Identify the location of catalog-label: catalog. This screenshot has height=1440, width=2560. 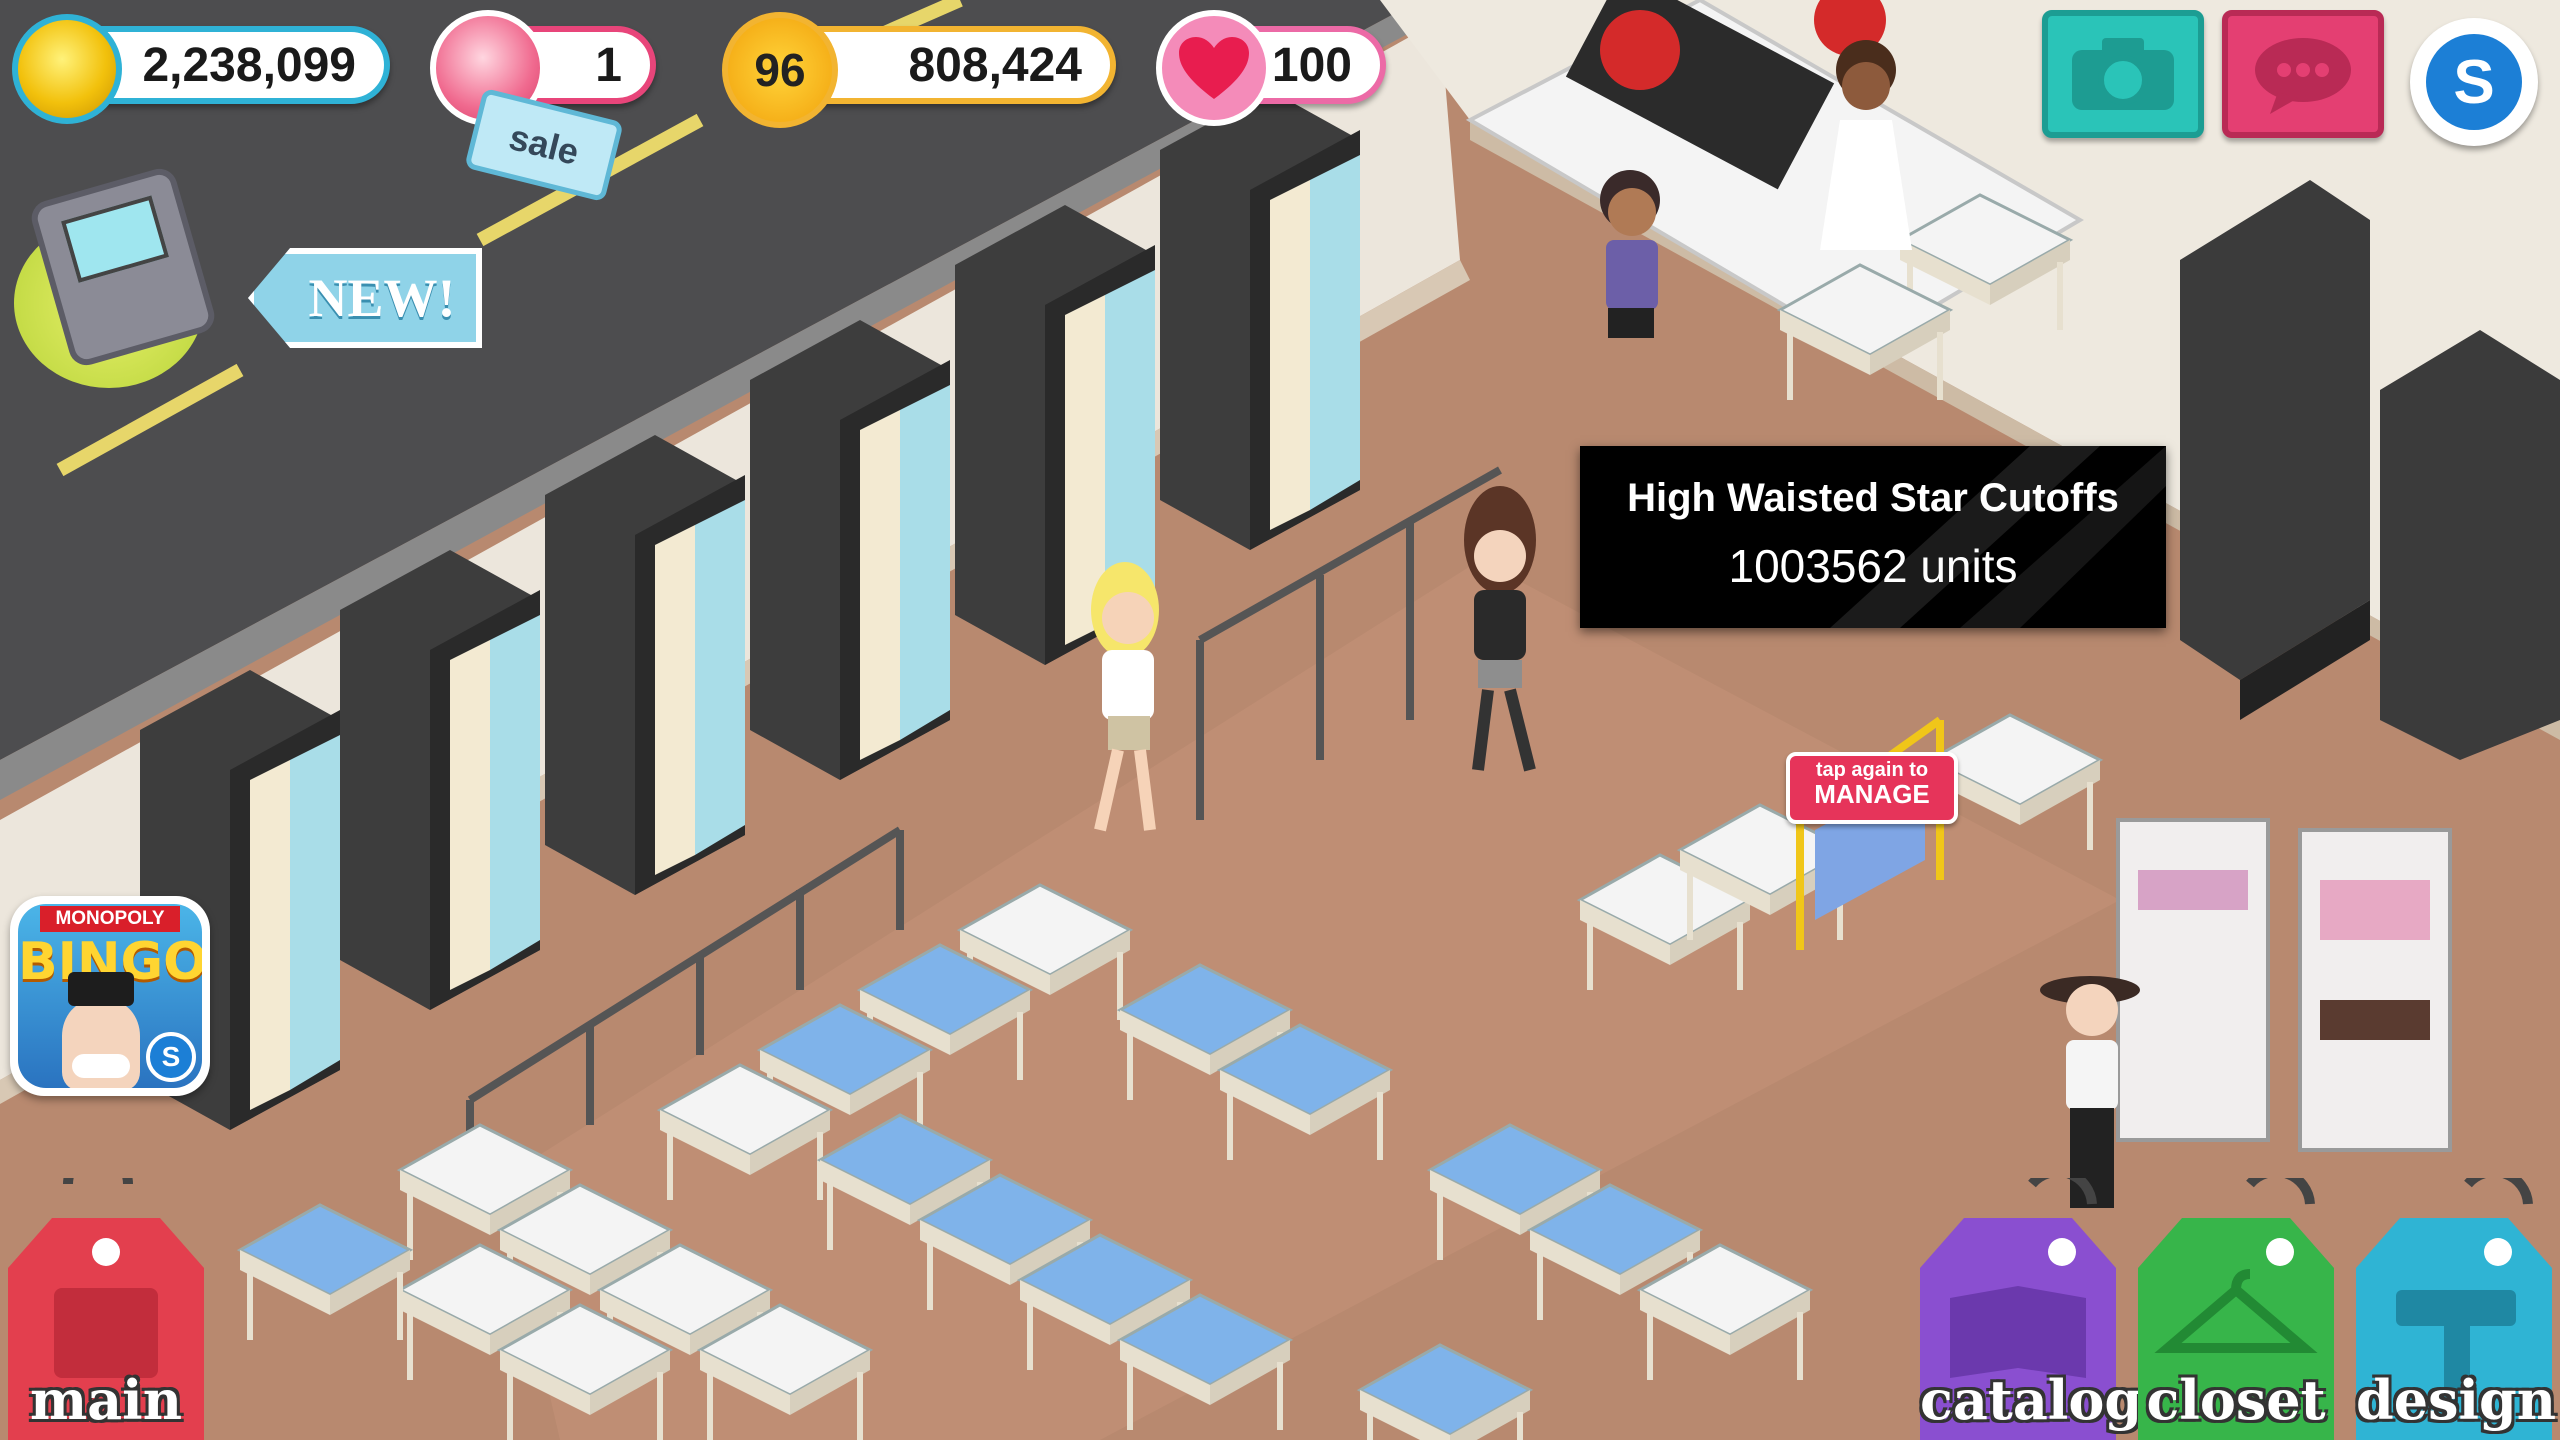
(2031, 1400).